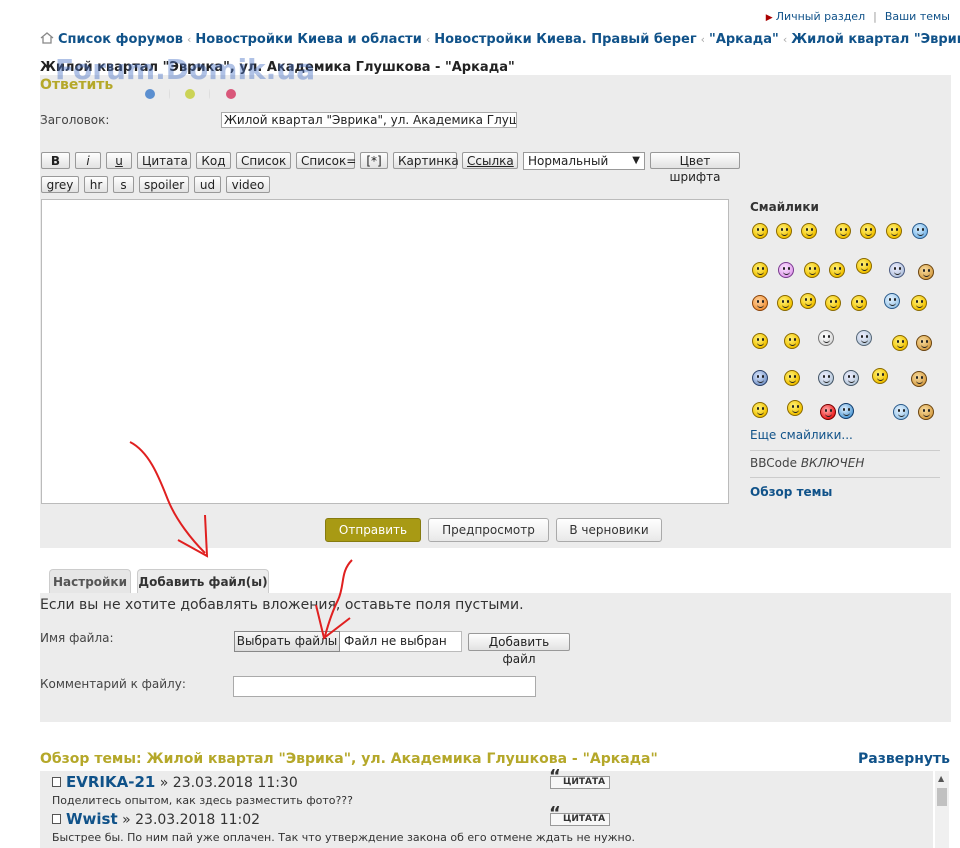 The height and width of the screenshot is (848, 960). Describe the element at coordinates (864, 266) in the screenshot. I see `dance-icon` at that location.